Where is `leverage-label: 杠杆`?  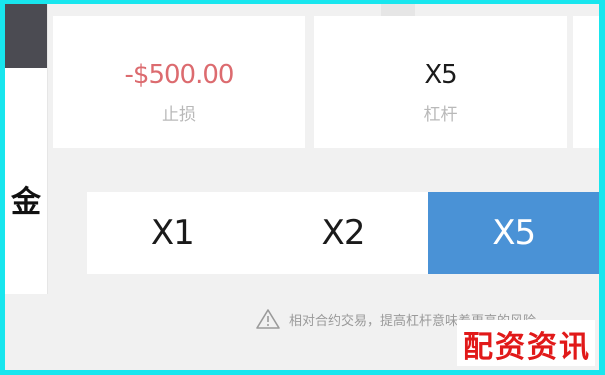
leverage-label: 杠杆 is located at coordinates (440, 115).